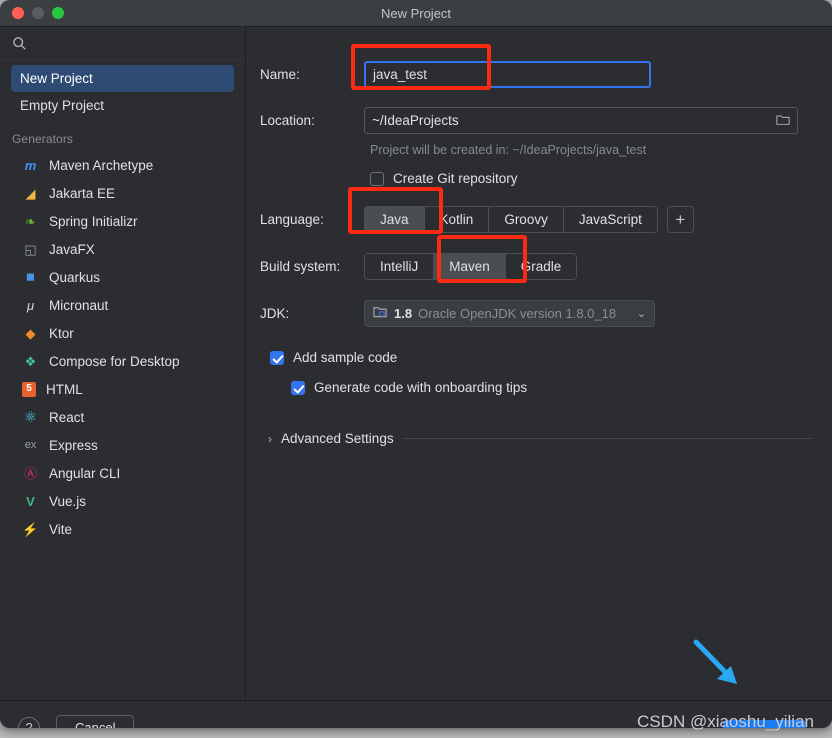 The height and width of the screenshot is (738, 832). What do you see at coordinates (680, 219) in the screenshot?
I see `add-language-button: +` at bounding box center [680, 219].